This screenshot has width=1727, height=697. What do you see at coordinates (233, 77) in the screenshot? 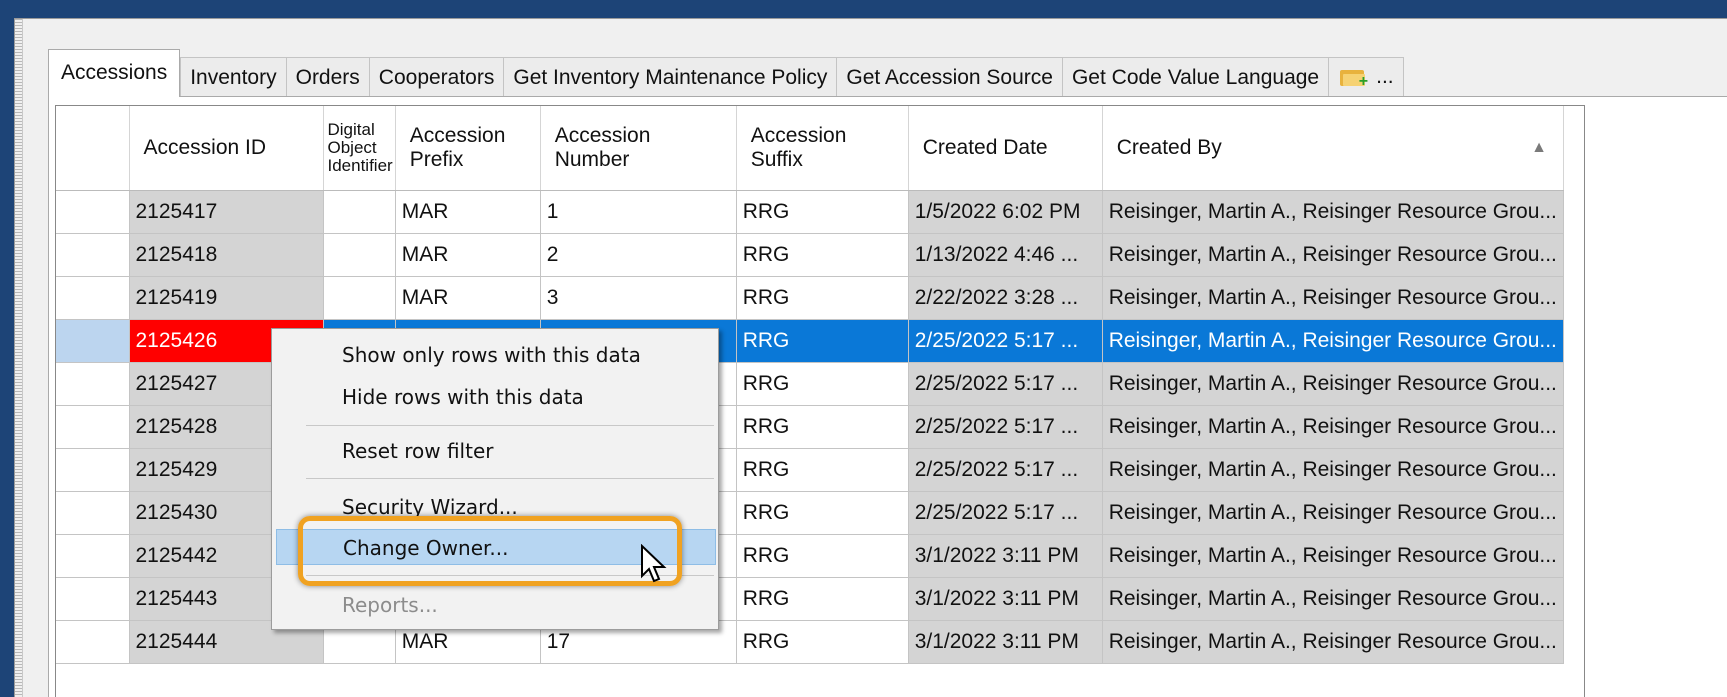
I see `tab-inventory: Inventory` at bounding box center [233, 77].